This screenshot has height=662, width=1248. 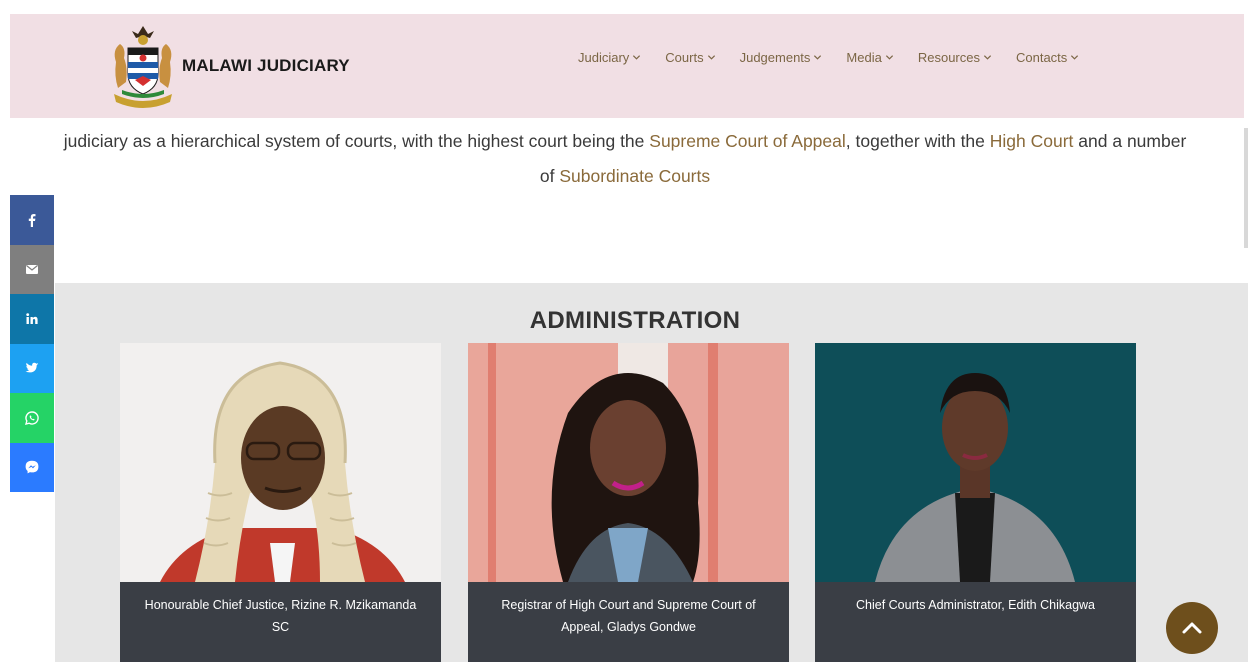 I want to click on nav-label: Judiciary, so click(x=604, y=57).